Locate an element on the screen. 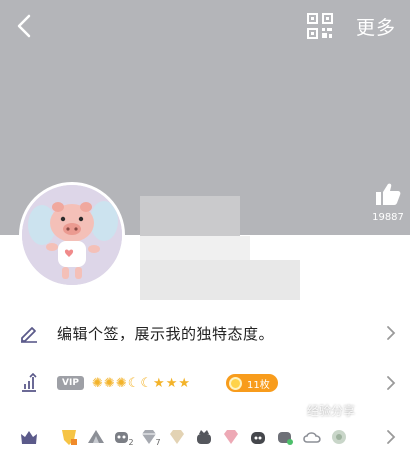  gem-flower-medal-icon is located at coordinates (339, 437).